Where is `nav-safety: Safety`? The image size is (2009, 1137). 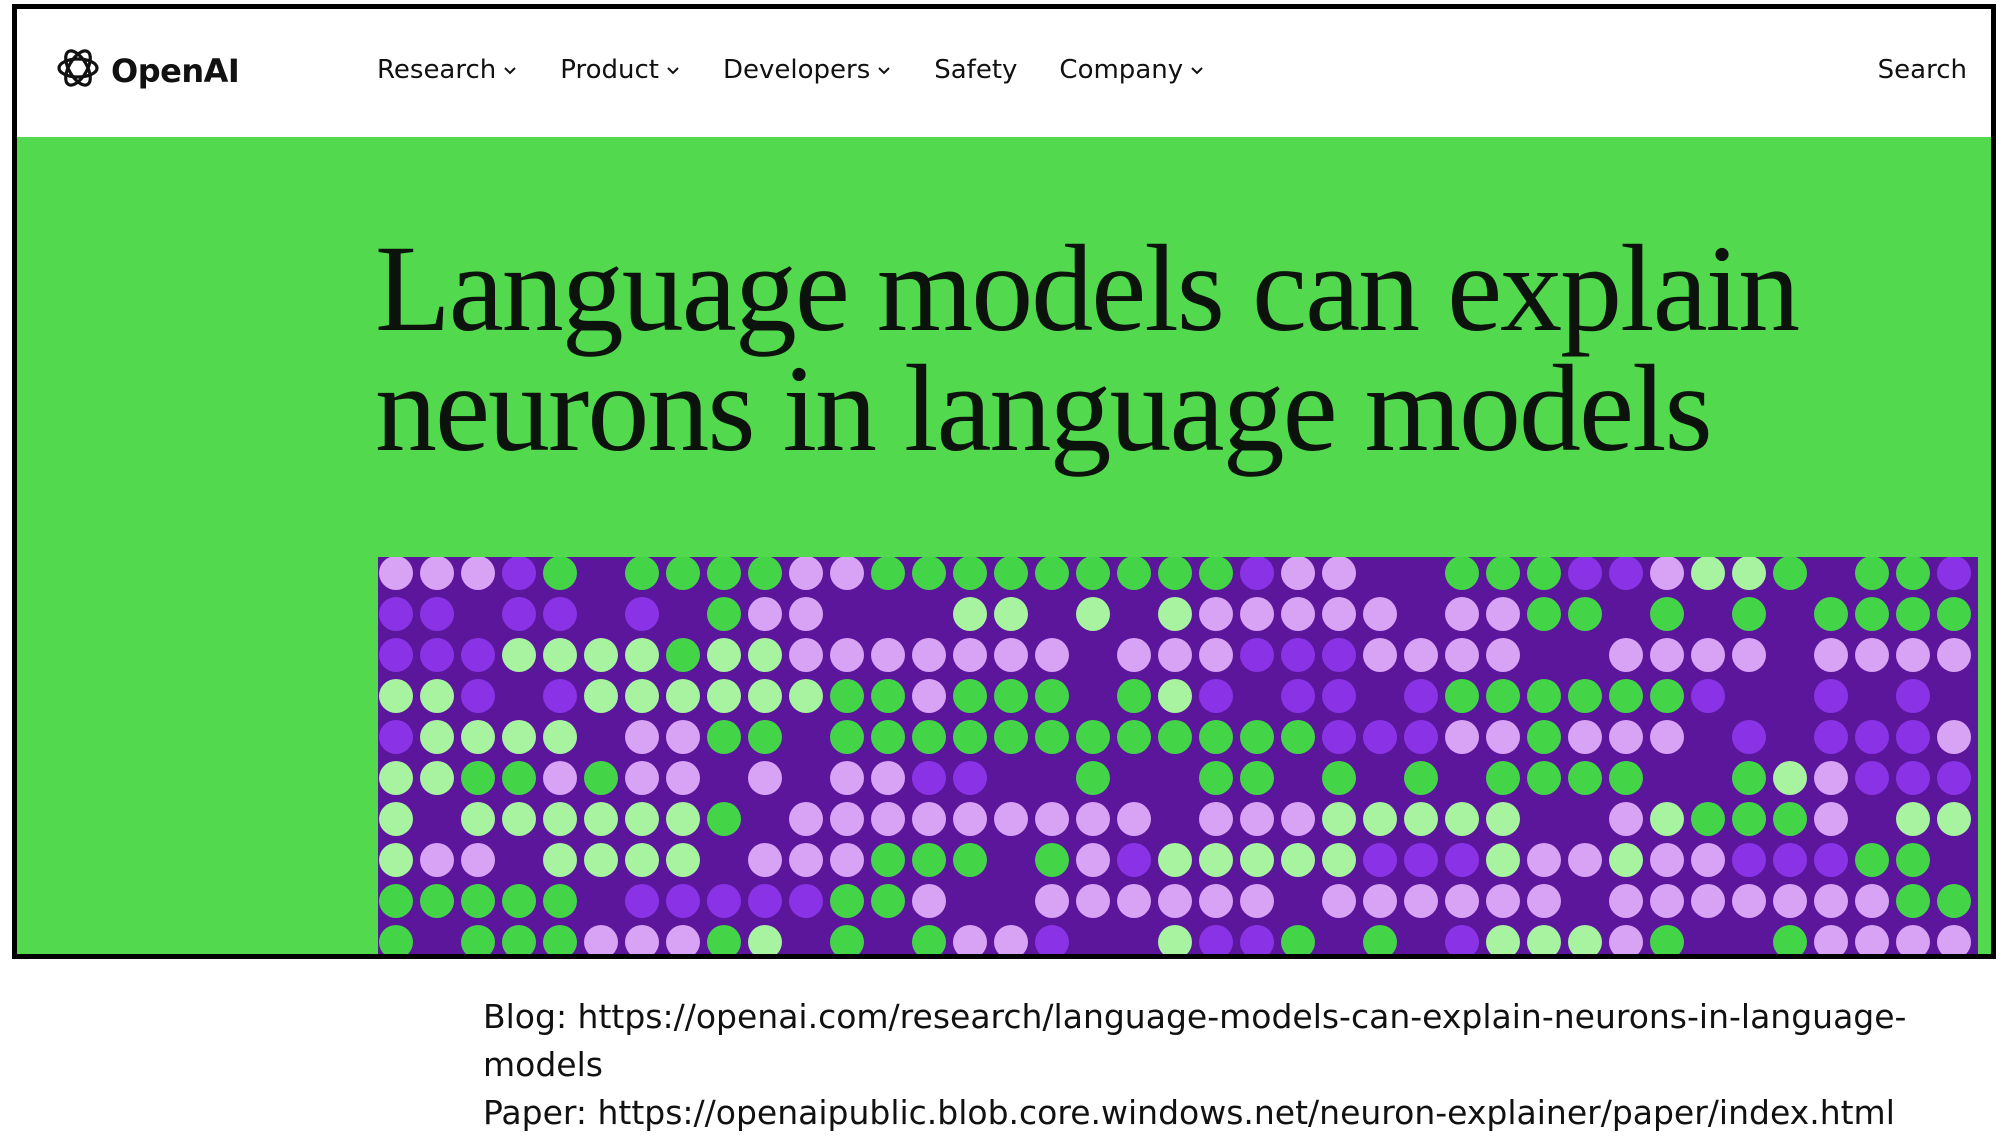
nav-safety: Safety is located at coordinates (975, 70).